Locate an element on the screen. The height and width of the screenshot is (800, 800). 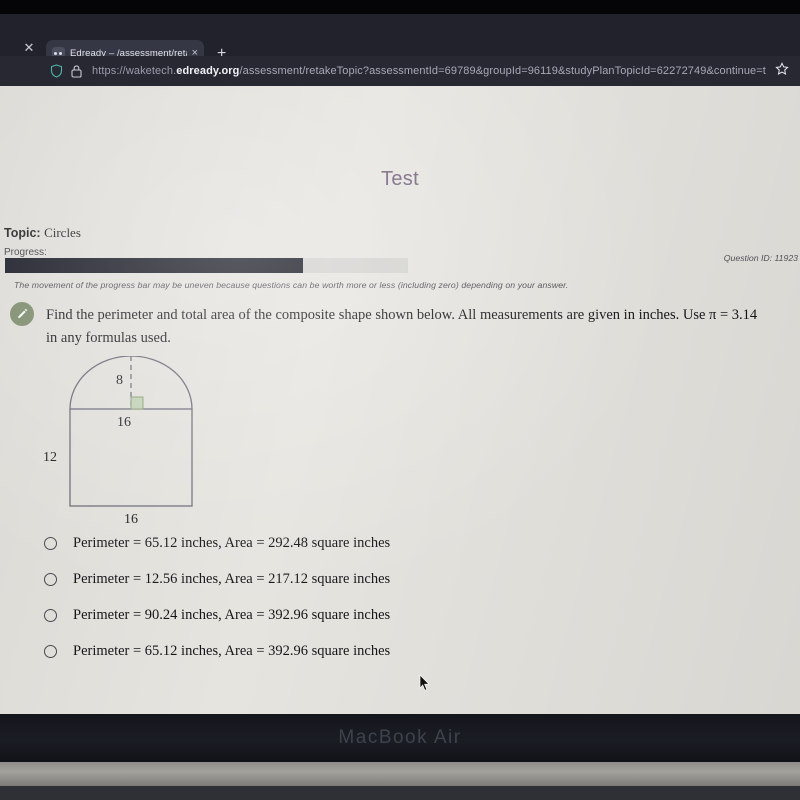
figure-label-radius: 8 is located at coordinates (119, 380).